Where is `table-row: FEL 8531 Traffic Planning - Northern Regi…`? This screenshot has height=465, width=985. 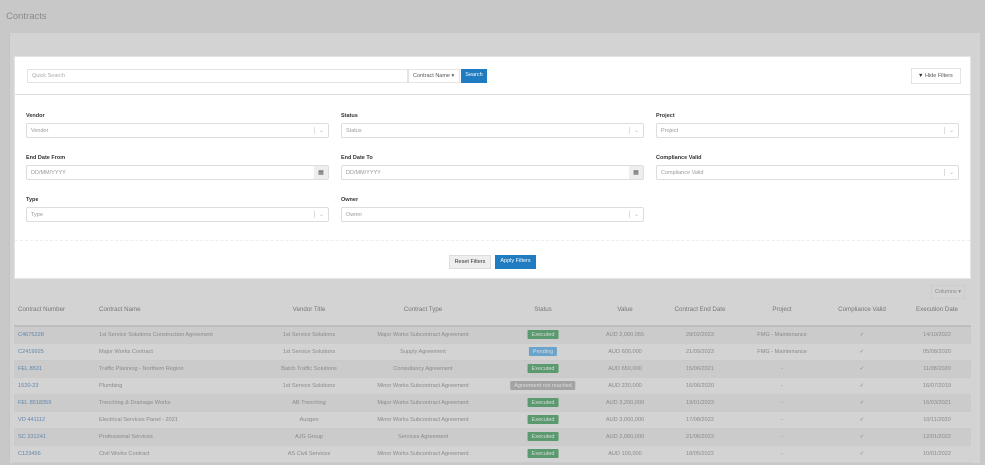
table-row: FEL 8531 Traffic Planning - Northern Regi… is located at coordinates (492, 369).